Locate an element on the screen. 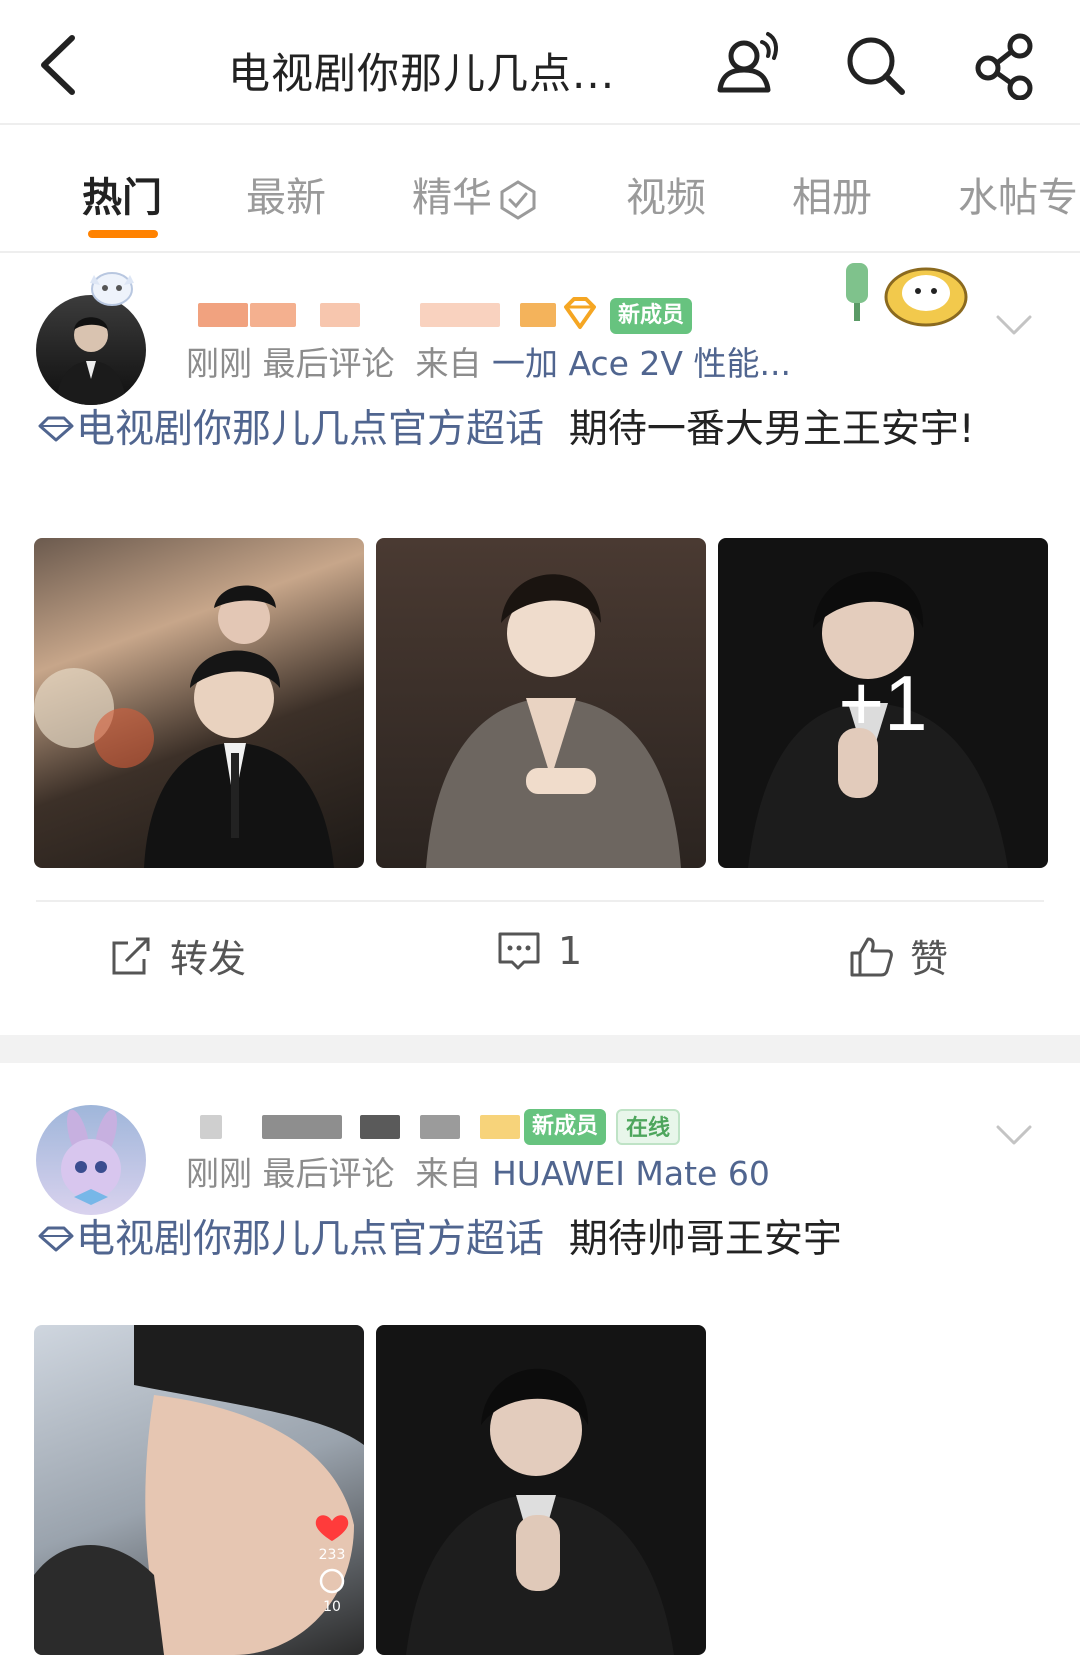 Image resolution: width=1080 pixels, height=1667 pixels. members-icon is located at coordinates (747, 65).